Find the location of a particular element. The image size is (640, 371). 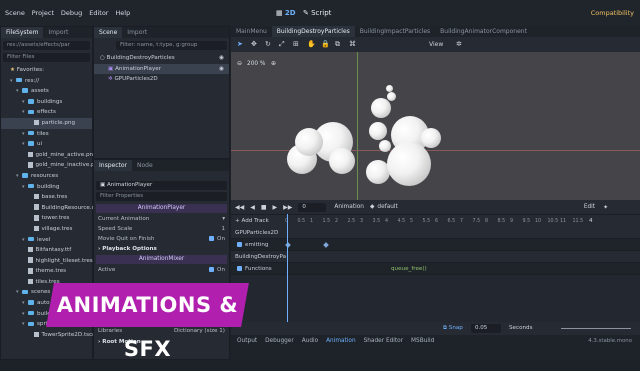

ruler-tool-icon: ⊞ is located at coordinates (296, 44).